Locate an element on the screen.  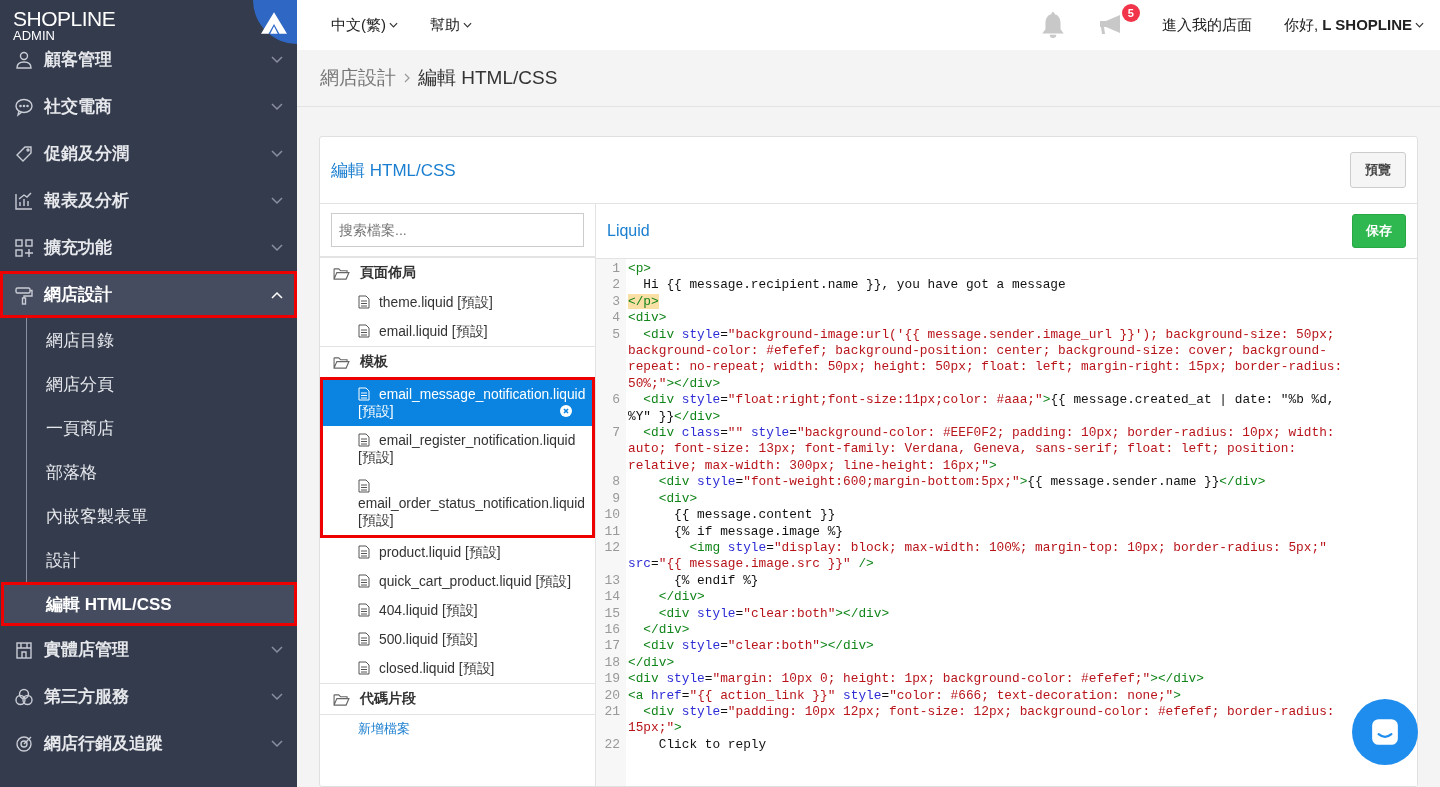
sidebar-subitem: 部落格 is located at coordinates (162, 472).